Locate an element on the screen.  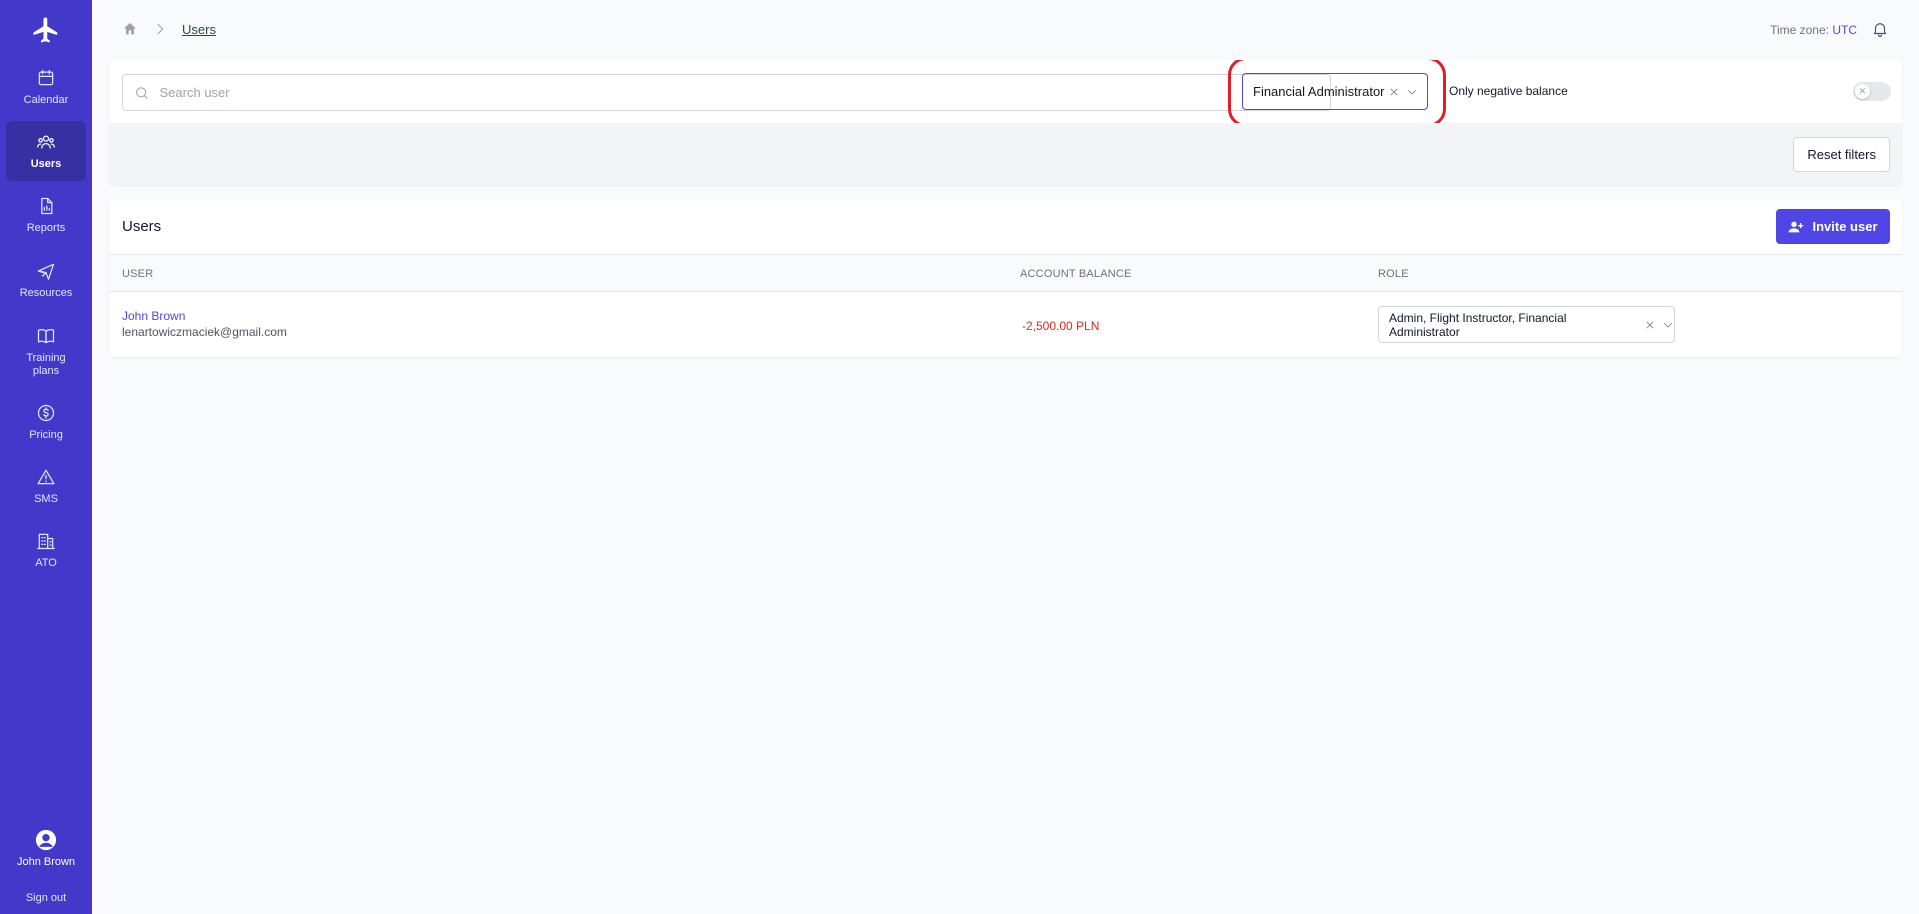
toggle-knob: ✕ is located at coordinates (1862, 91).